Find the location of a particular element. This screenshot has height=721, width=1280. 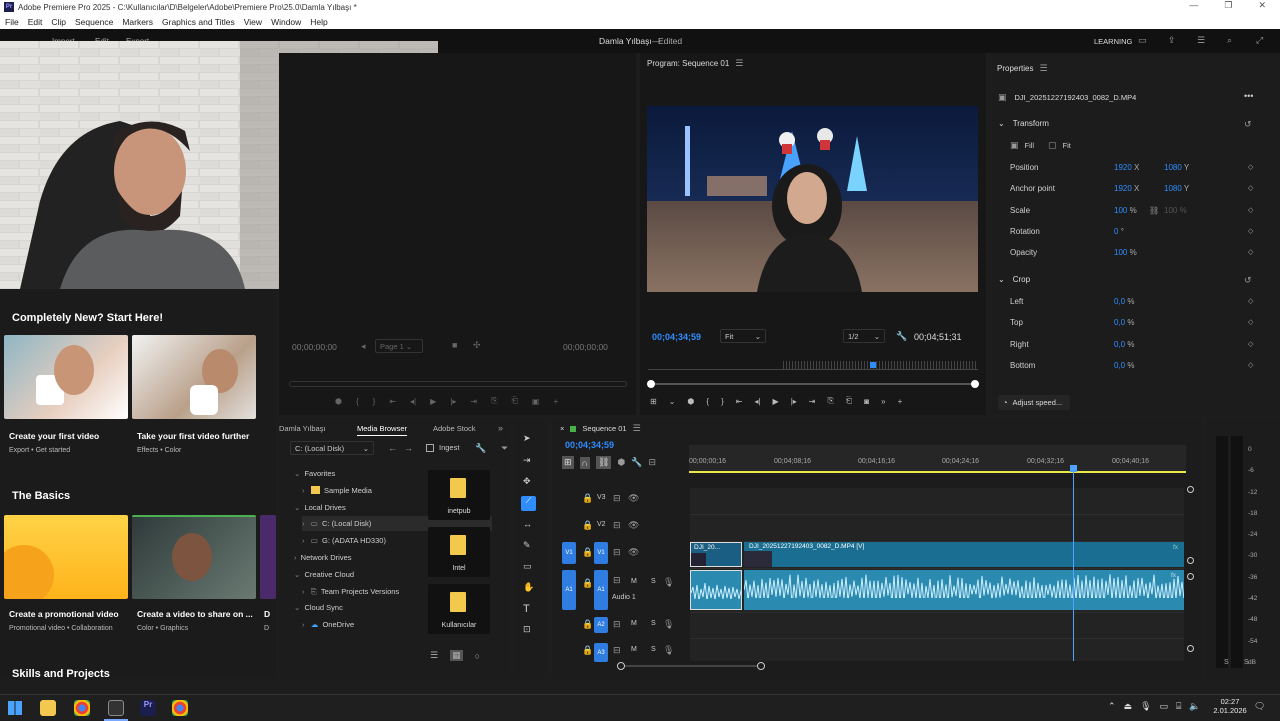

tree-node: ⌄ Cloud Sync is located at coordinates (318, 607).